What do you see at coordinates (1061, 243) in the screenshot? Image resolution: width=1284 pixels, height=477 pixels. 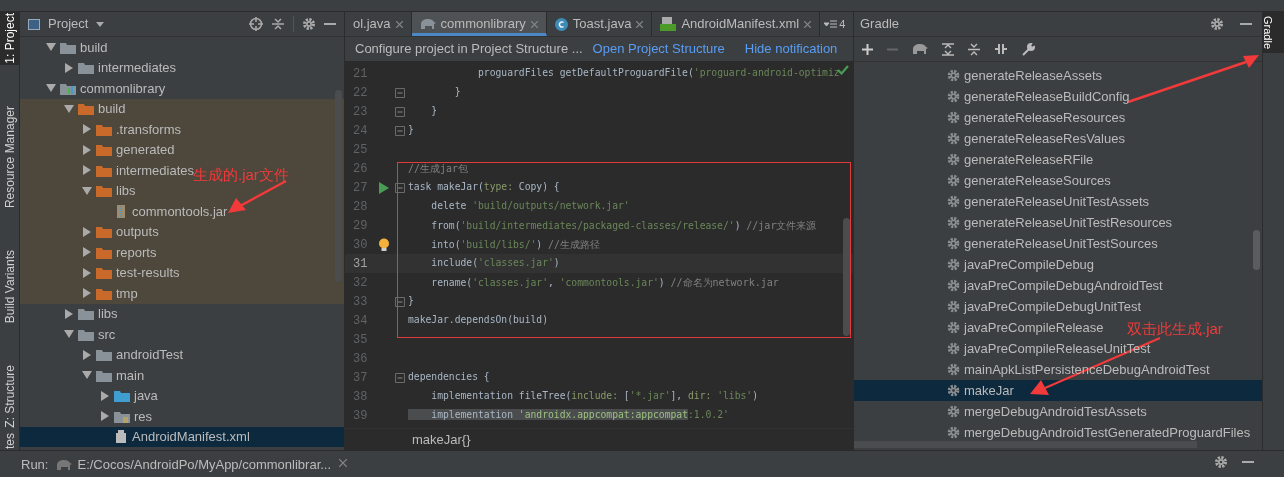 I see `task-item: generateReleaseUnitTestSources` at bounding box center [1061, 243].